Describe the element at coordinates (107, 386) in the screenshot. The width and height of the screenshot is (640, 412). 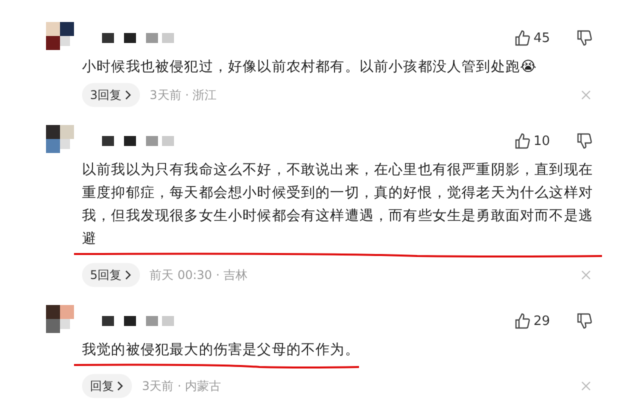
I see `replies-button: 回复` at that location.